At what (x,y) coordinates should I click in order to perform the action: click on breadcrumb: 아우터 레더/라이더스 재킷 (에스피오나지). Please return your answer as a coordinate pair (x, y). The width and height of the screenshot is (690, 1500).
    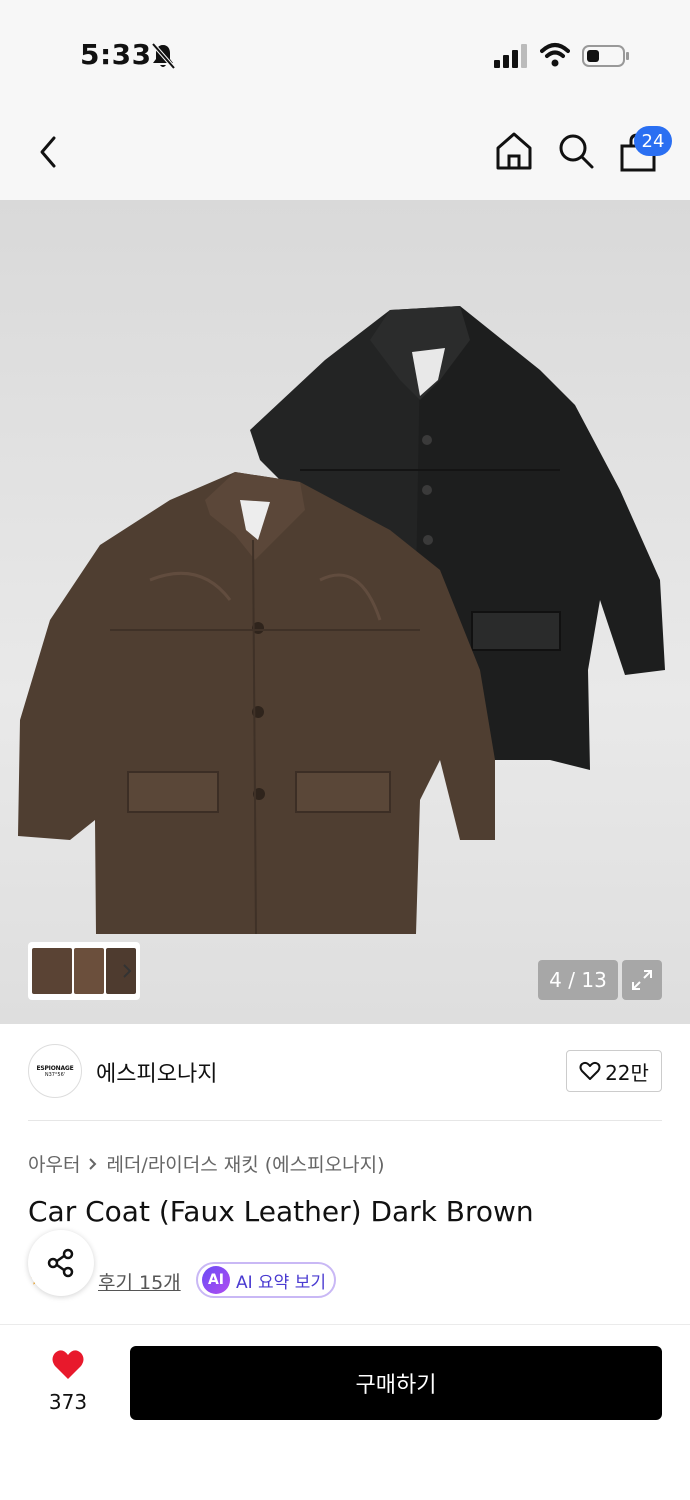
    Looking at the image, I should click on (206, 1163).